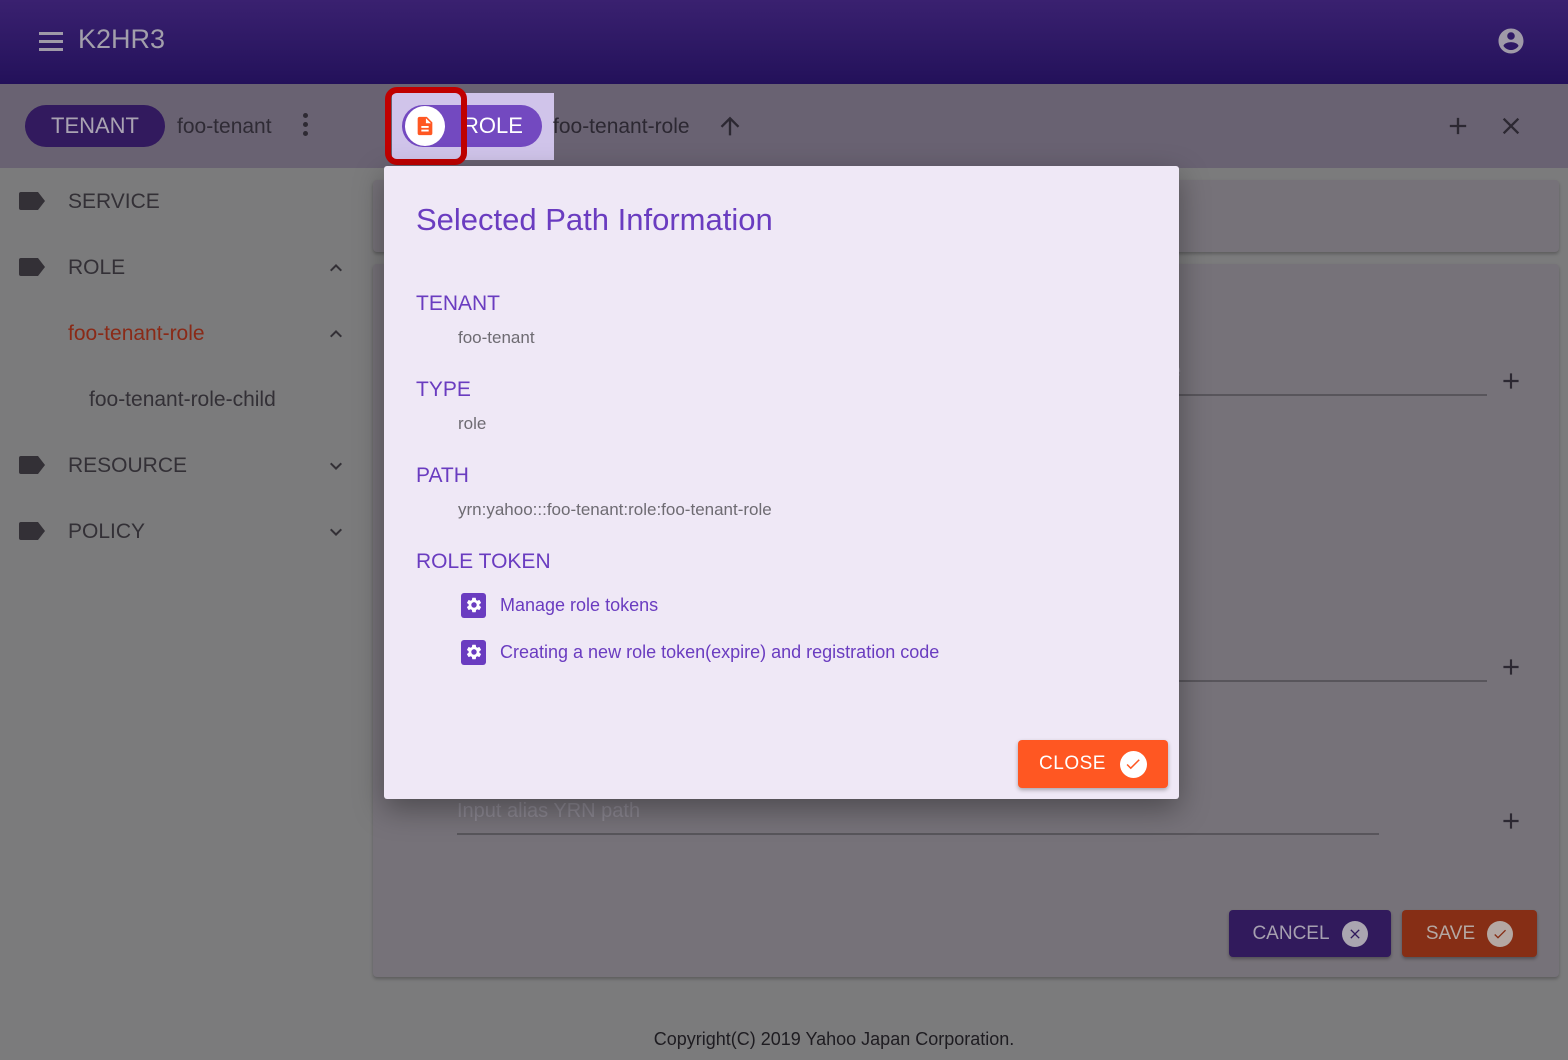 This screenshot has width=1568, height=1060. Describe the element at coordinates (443, 389) in the screenshot. I see `type-heading: TYPE` at that location.